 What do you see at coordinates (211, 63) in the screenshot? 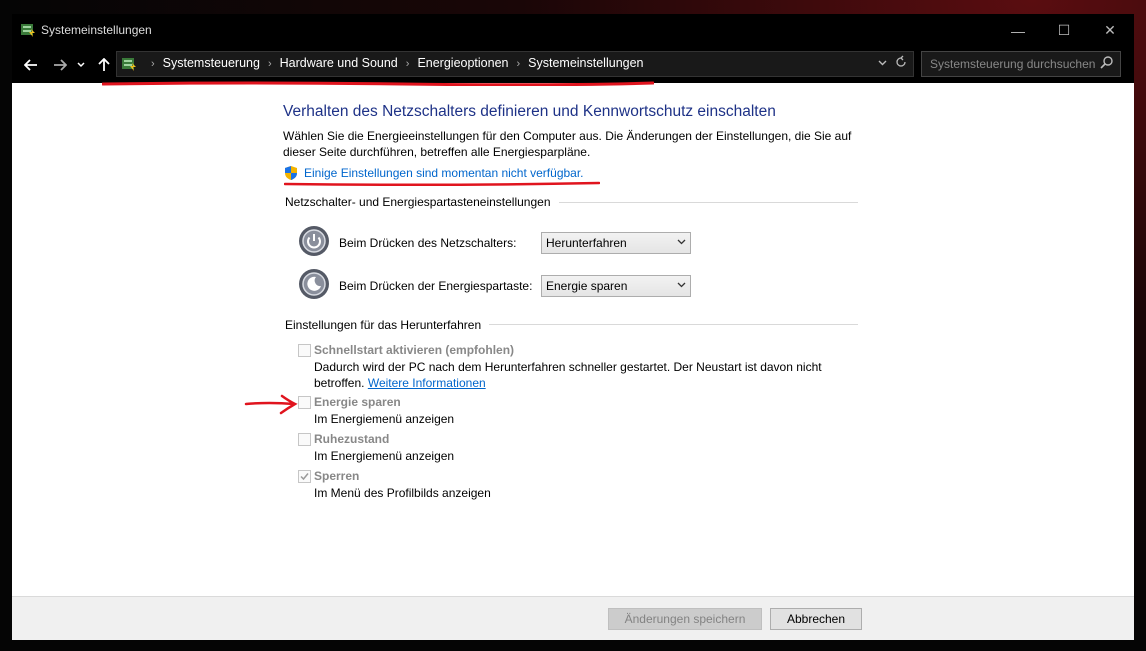
I see `breadcrumb-systemsteuerung: Systemsteuerung` at bounding box center [211, 63].